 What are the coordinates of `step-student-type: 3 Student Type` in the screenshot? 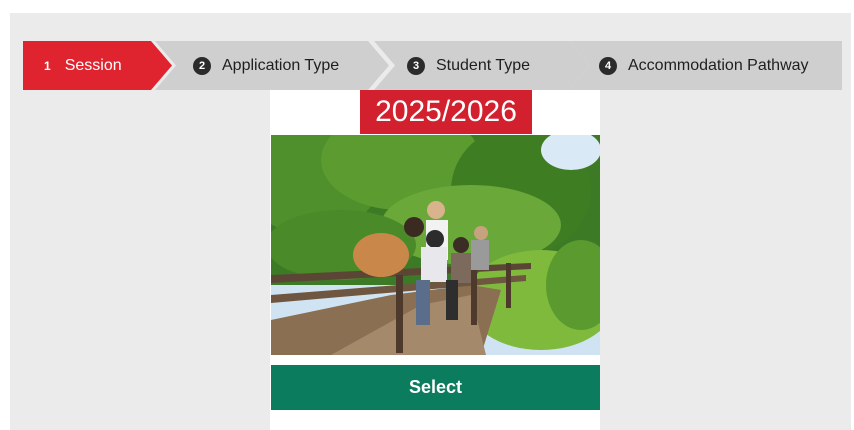 It's located at (484, 65).